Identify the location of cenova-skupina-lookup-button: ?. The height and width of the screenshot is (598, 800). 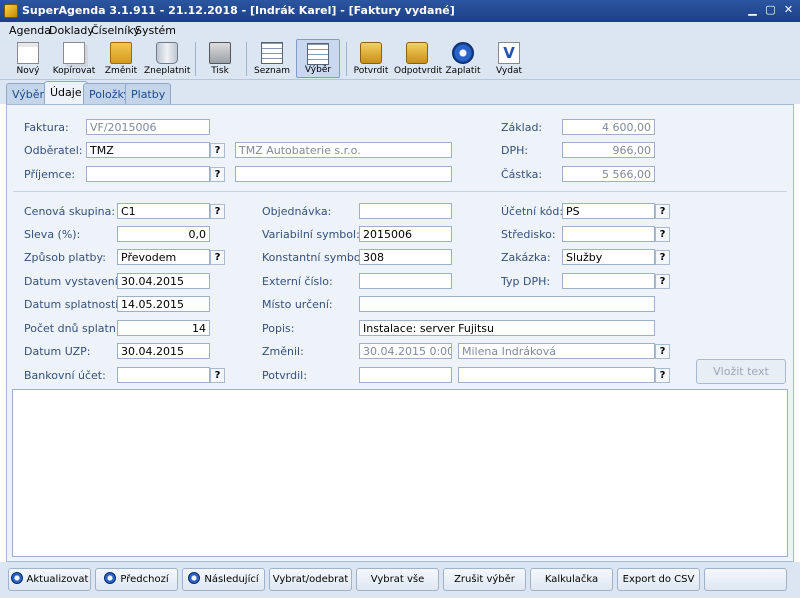
(217, 211).